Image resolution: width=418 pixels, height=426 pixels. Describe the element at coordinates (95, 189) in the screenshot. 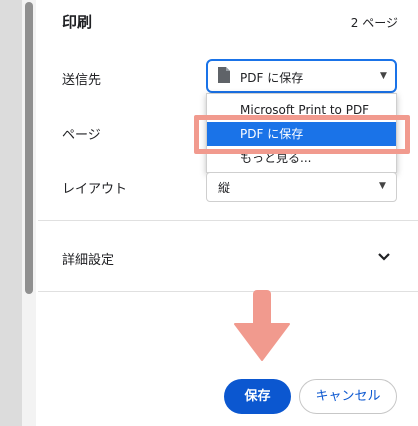

I see `layout-label: レイアウト` at that location.